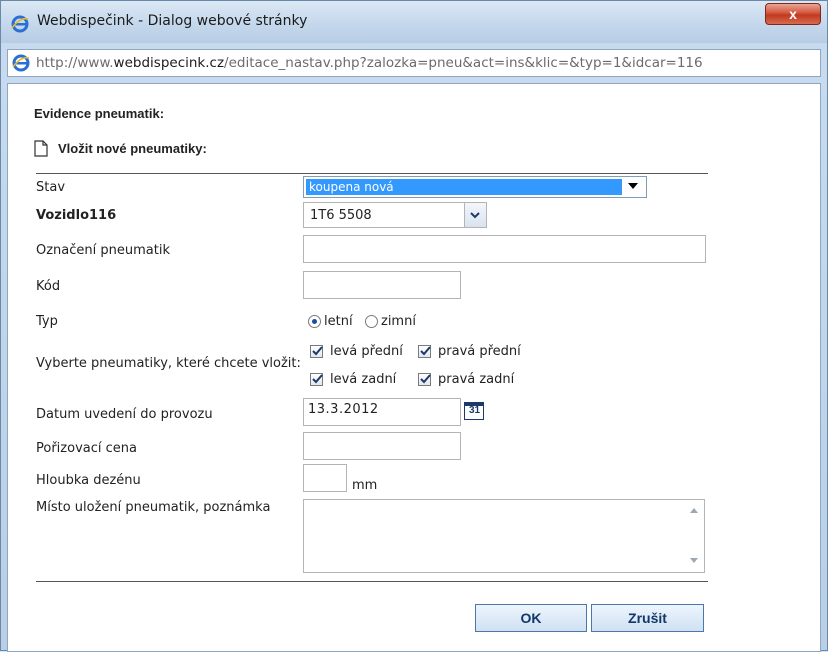  Describe the element at coordinates (86, 448) in the screenshot. I see `cena-label: Pořizovací cena` at that location.